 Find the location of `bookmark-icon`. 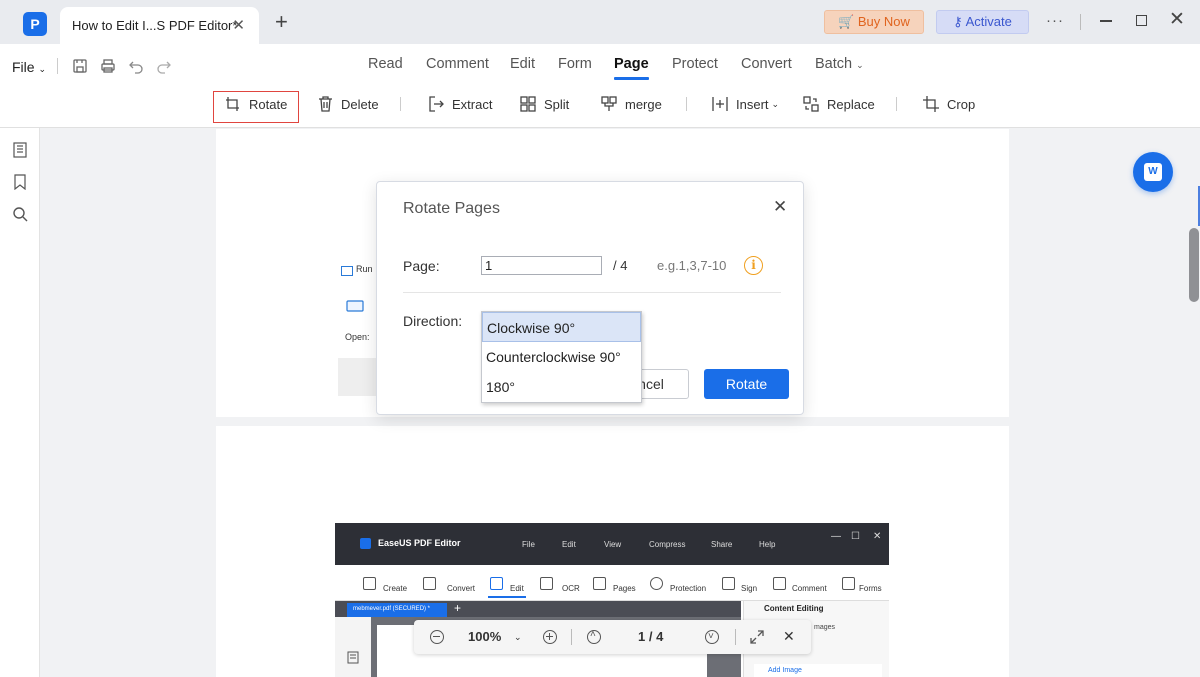

bookmark-icon is located at coordinates (20, 182).